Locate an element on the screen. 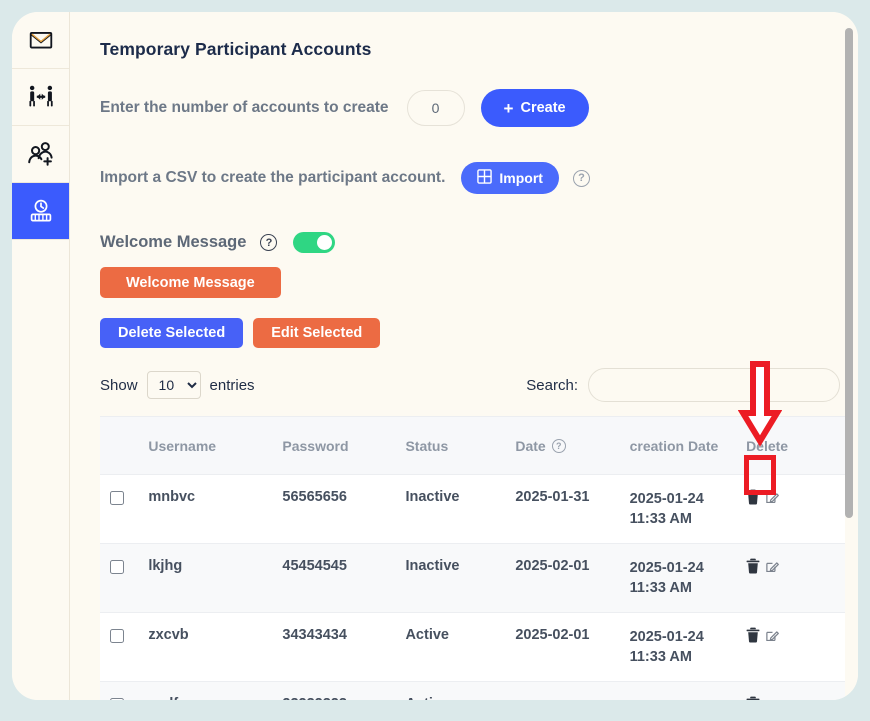 The height and width of the screenshot is (721, 870). cell-password: 56565656 is located at coordinates (344, 509).